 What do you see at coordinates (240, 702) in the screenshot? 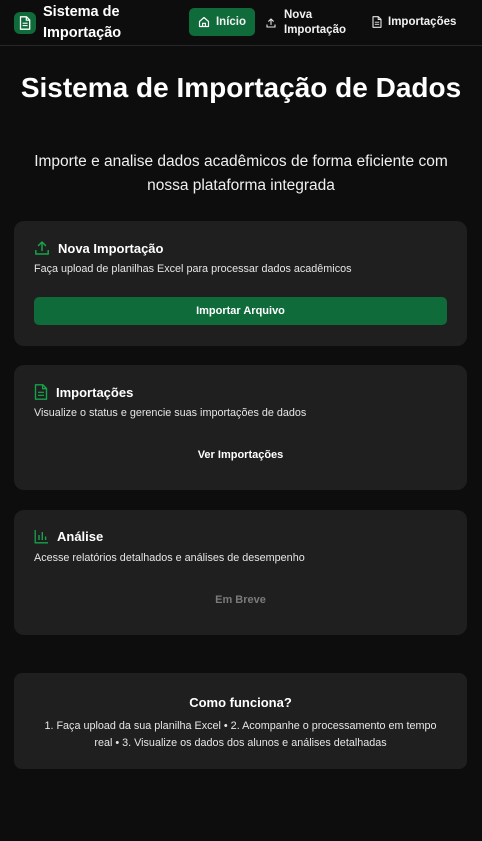
I see `how-it-works-title: Como funciona?` at bounding box center [240, 702].